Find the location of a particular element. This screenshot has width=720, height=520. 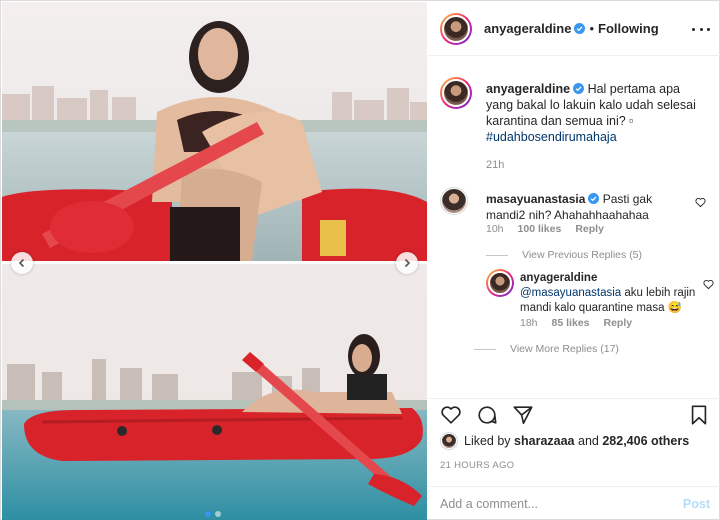

likes-summary: Liked by sharazaaa and 282,406 others is located at coordinates (577, 441).